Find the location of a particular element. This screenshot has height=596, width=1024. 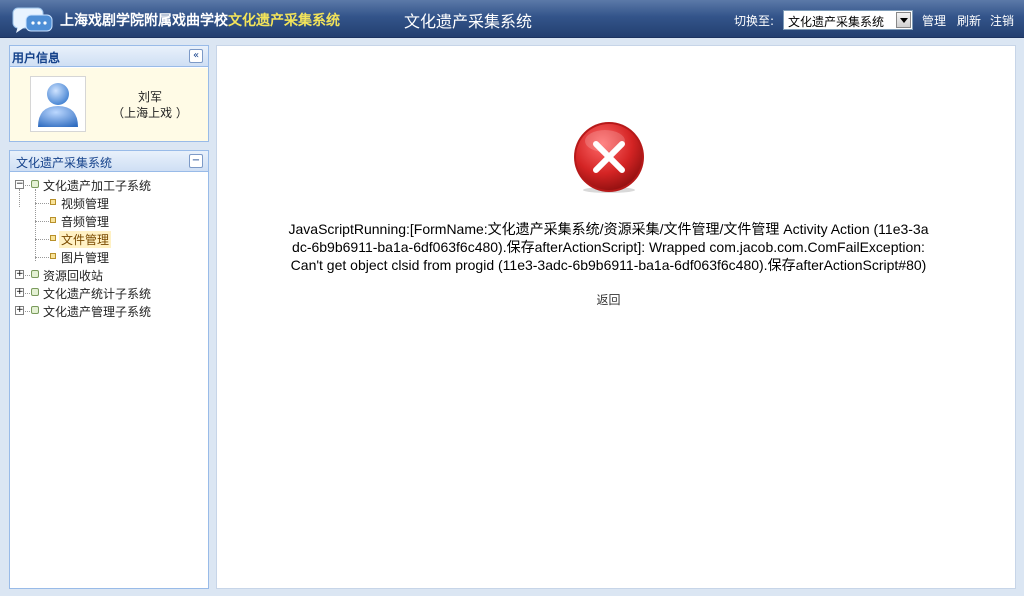

user-info-header: 用户信息 « is located at coordinates (109, 56).